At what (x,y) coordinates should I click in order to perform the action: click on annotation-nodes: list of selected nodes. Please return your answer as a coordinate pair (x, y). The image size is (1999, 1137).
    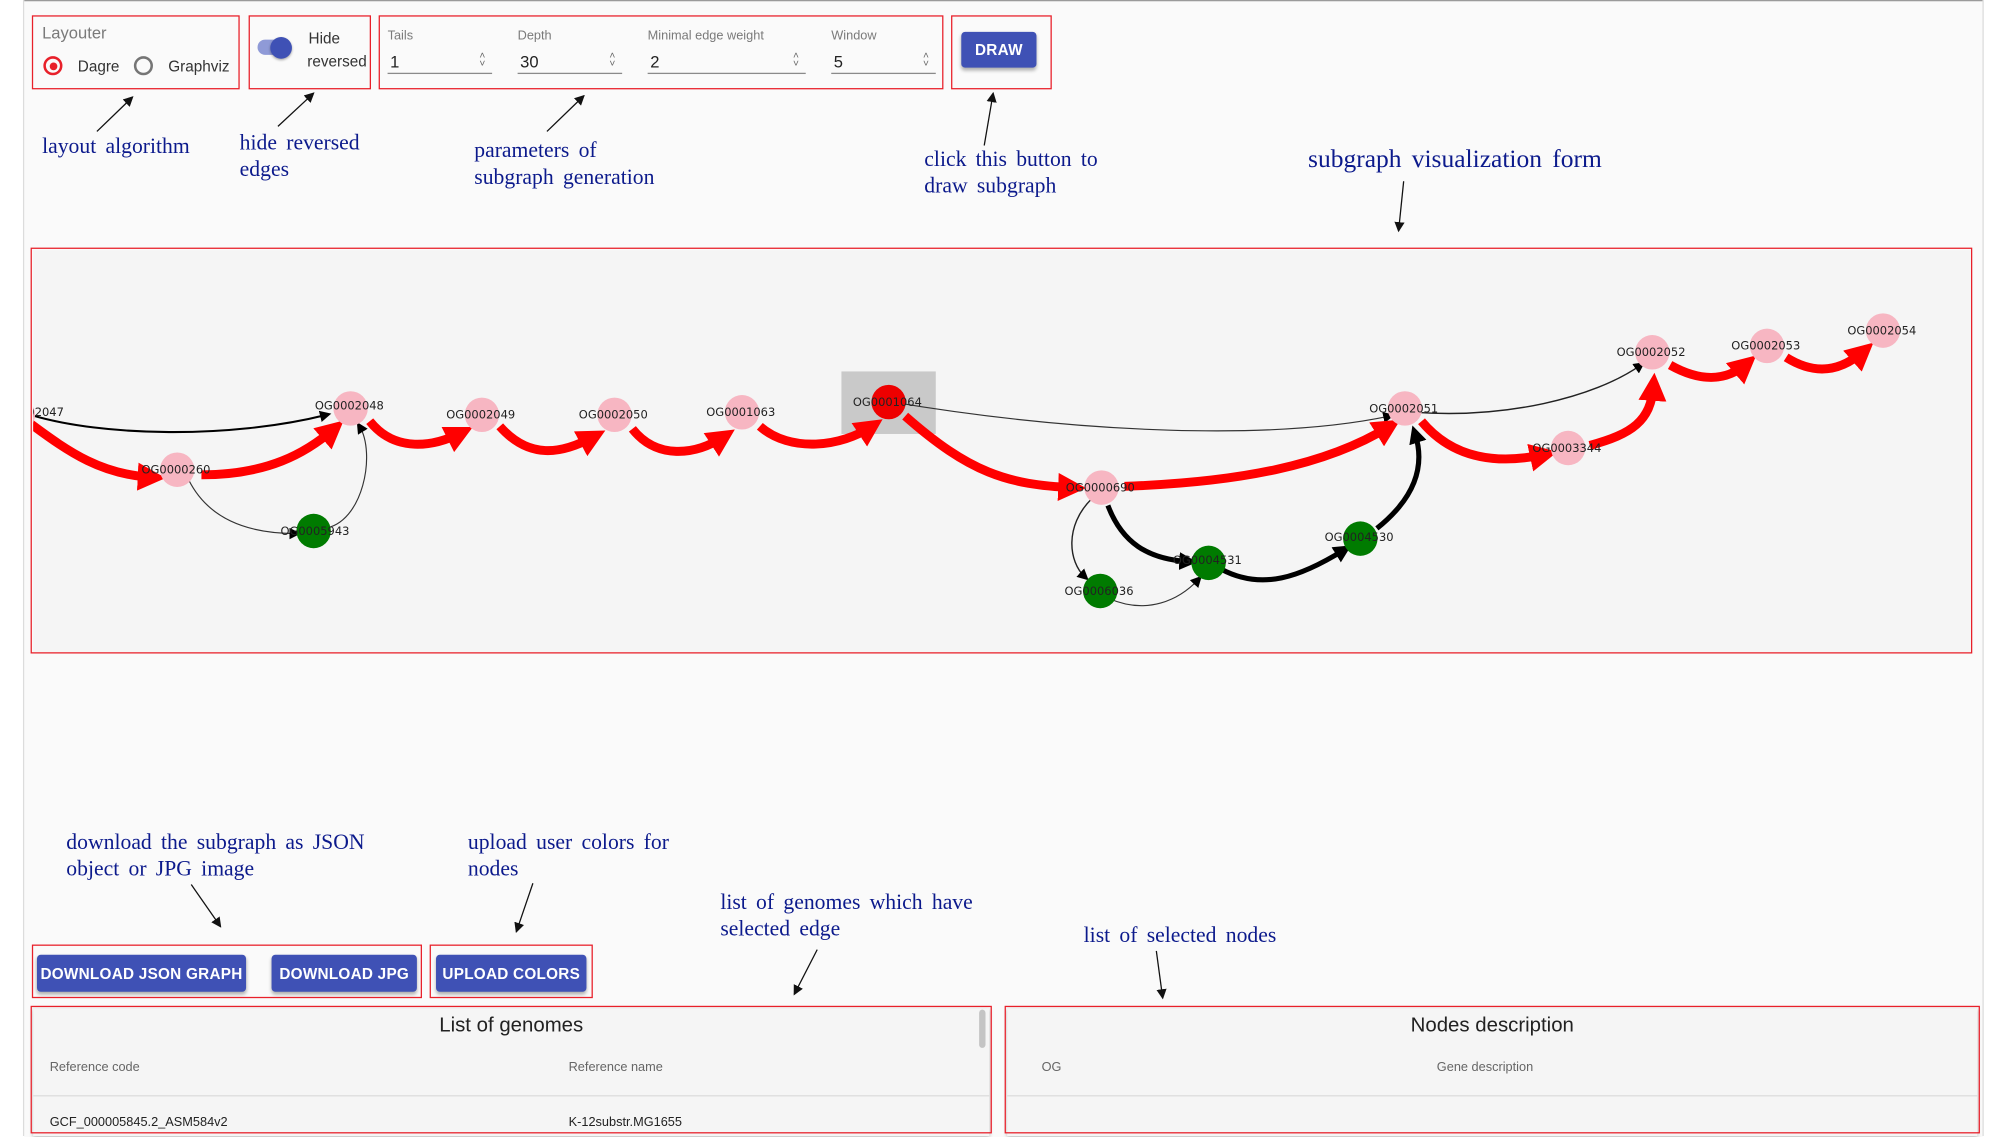
    Looking at the image, I should click on (1180, 935).